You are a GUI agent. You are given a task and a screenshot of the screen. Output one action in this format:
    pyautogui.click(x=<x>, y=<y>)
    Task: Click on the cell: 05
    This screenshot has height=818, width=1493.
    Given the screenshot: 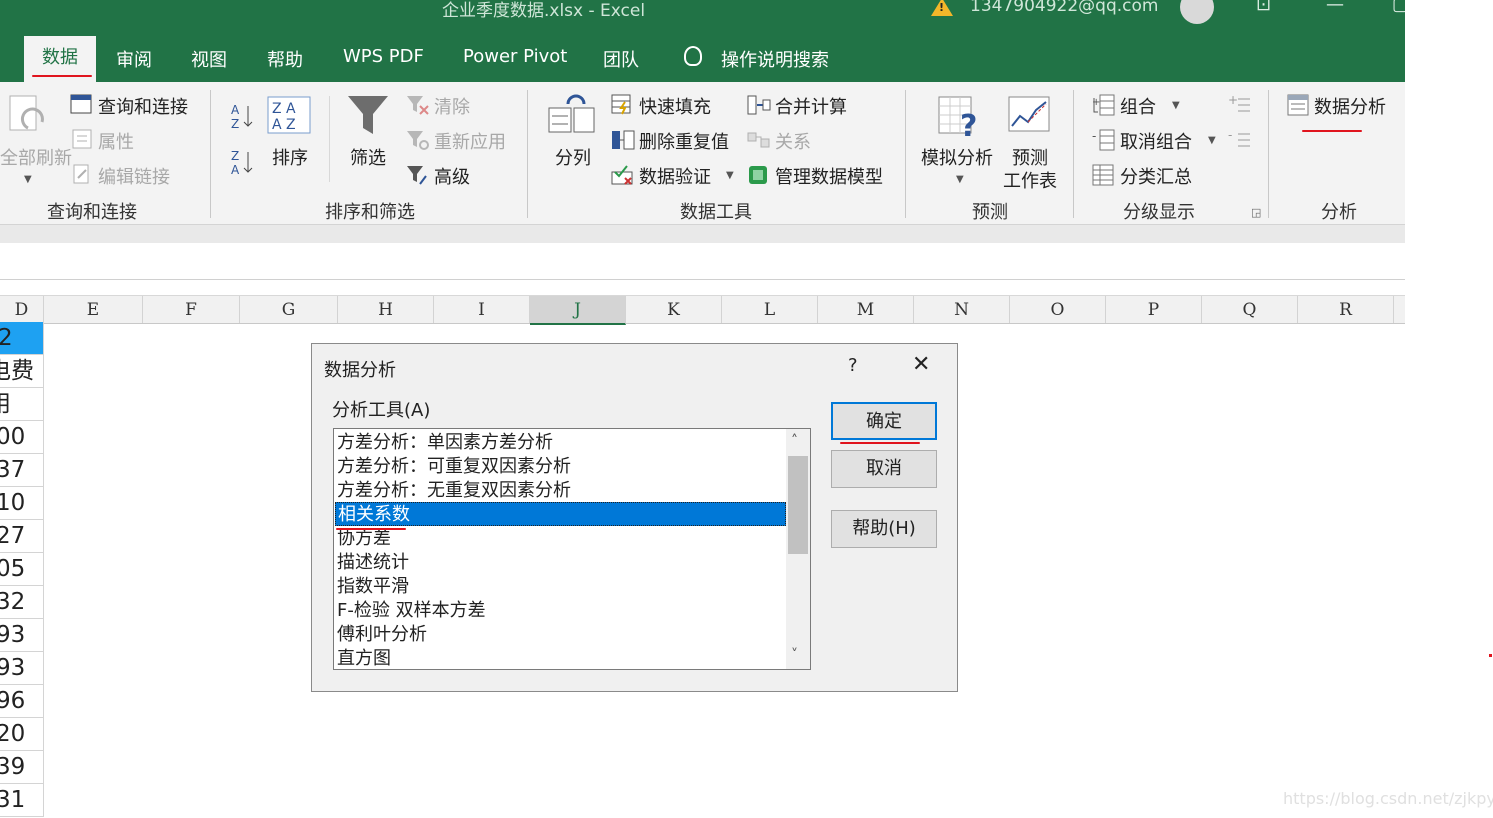 What is the action you would take?
    pyautogui.click(x=22, y=569)
    